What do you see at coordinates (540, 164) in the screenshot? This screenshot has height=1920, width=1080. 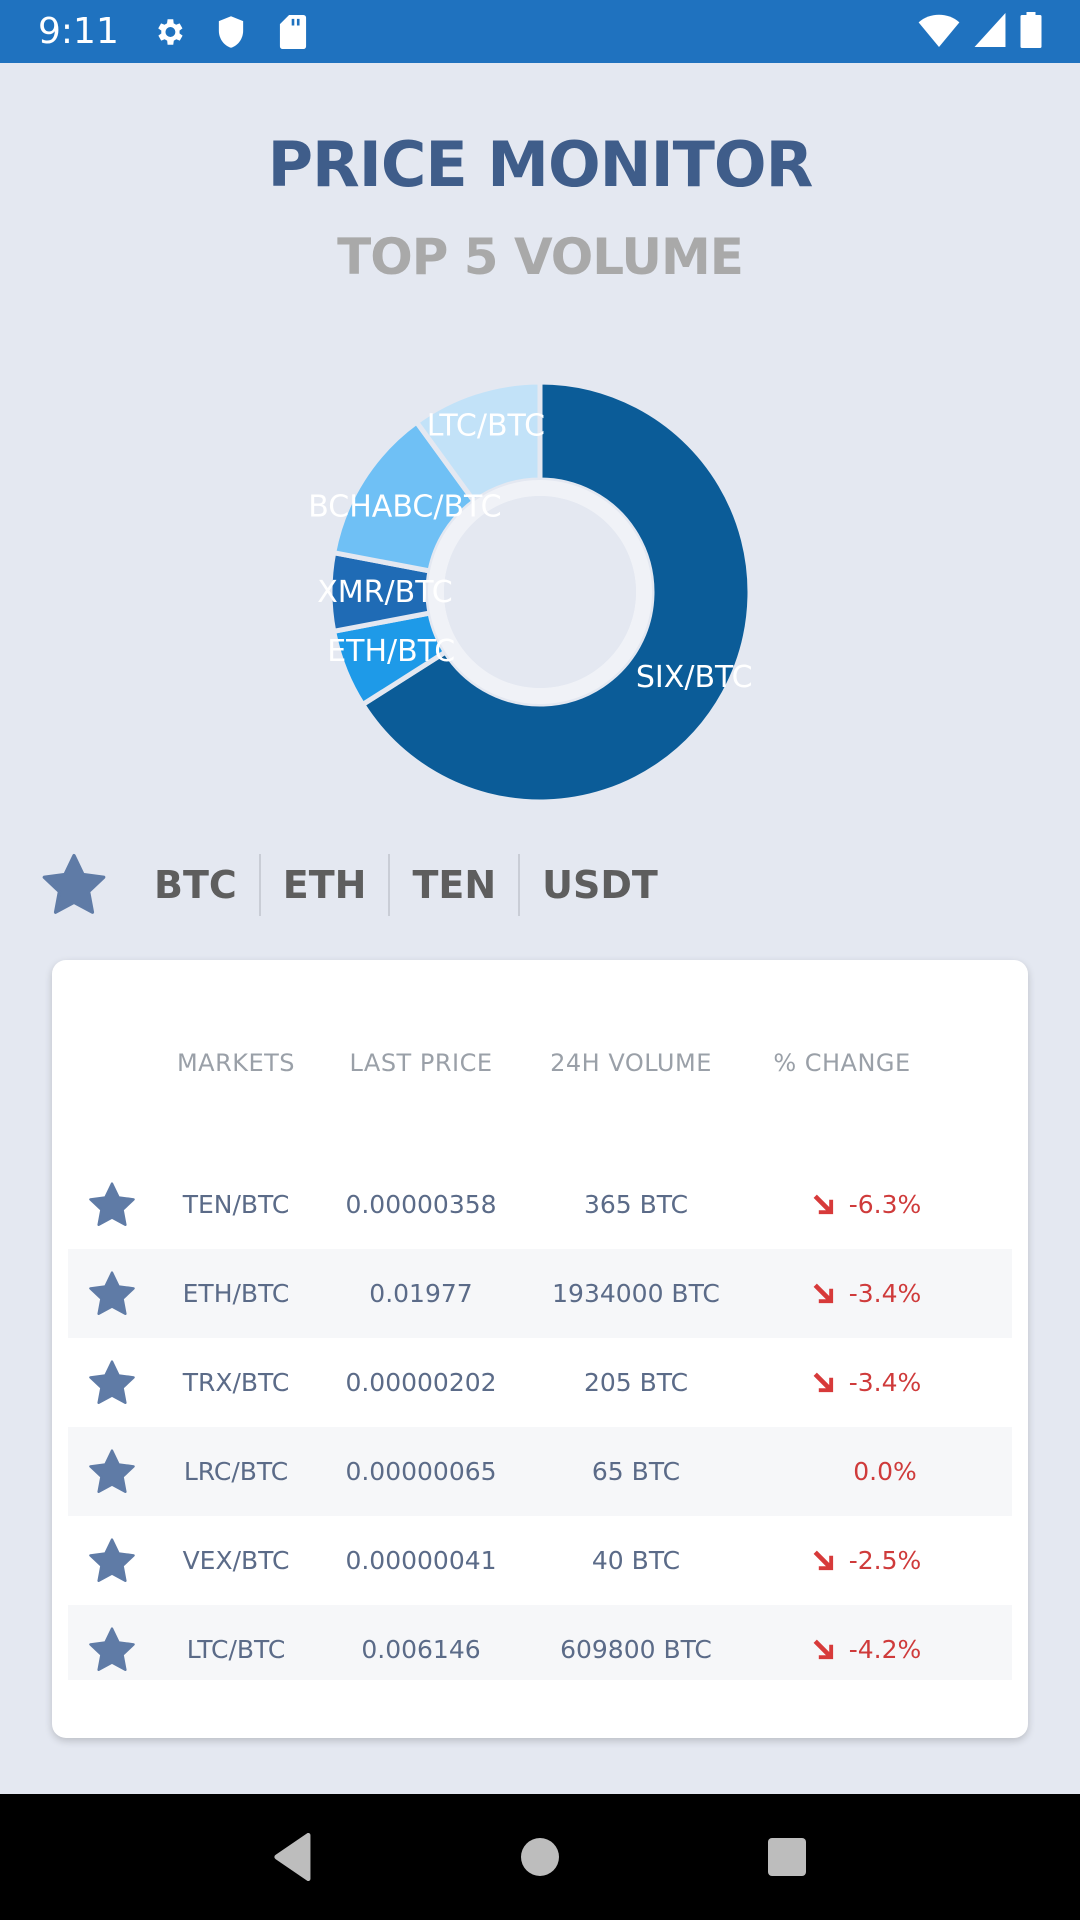 I see `page-title: PRICE MONITOR` at bounding box center [540, 164].